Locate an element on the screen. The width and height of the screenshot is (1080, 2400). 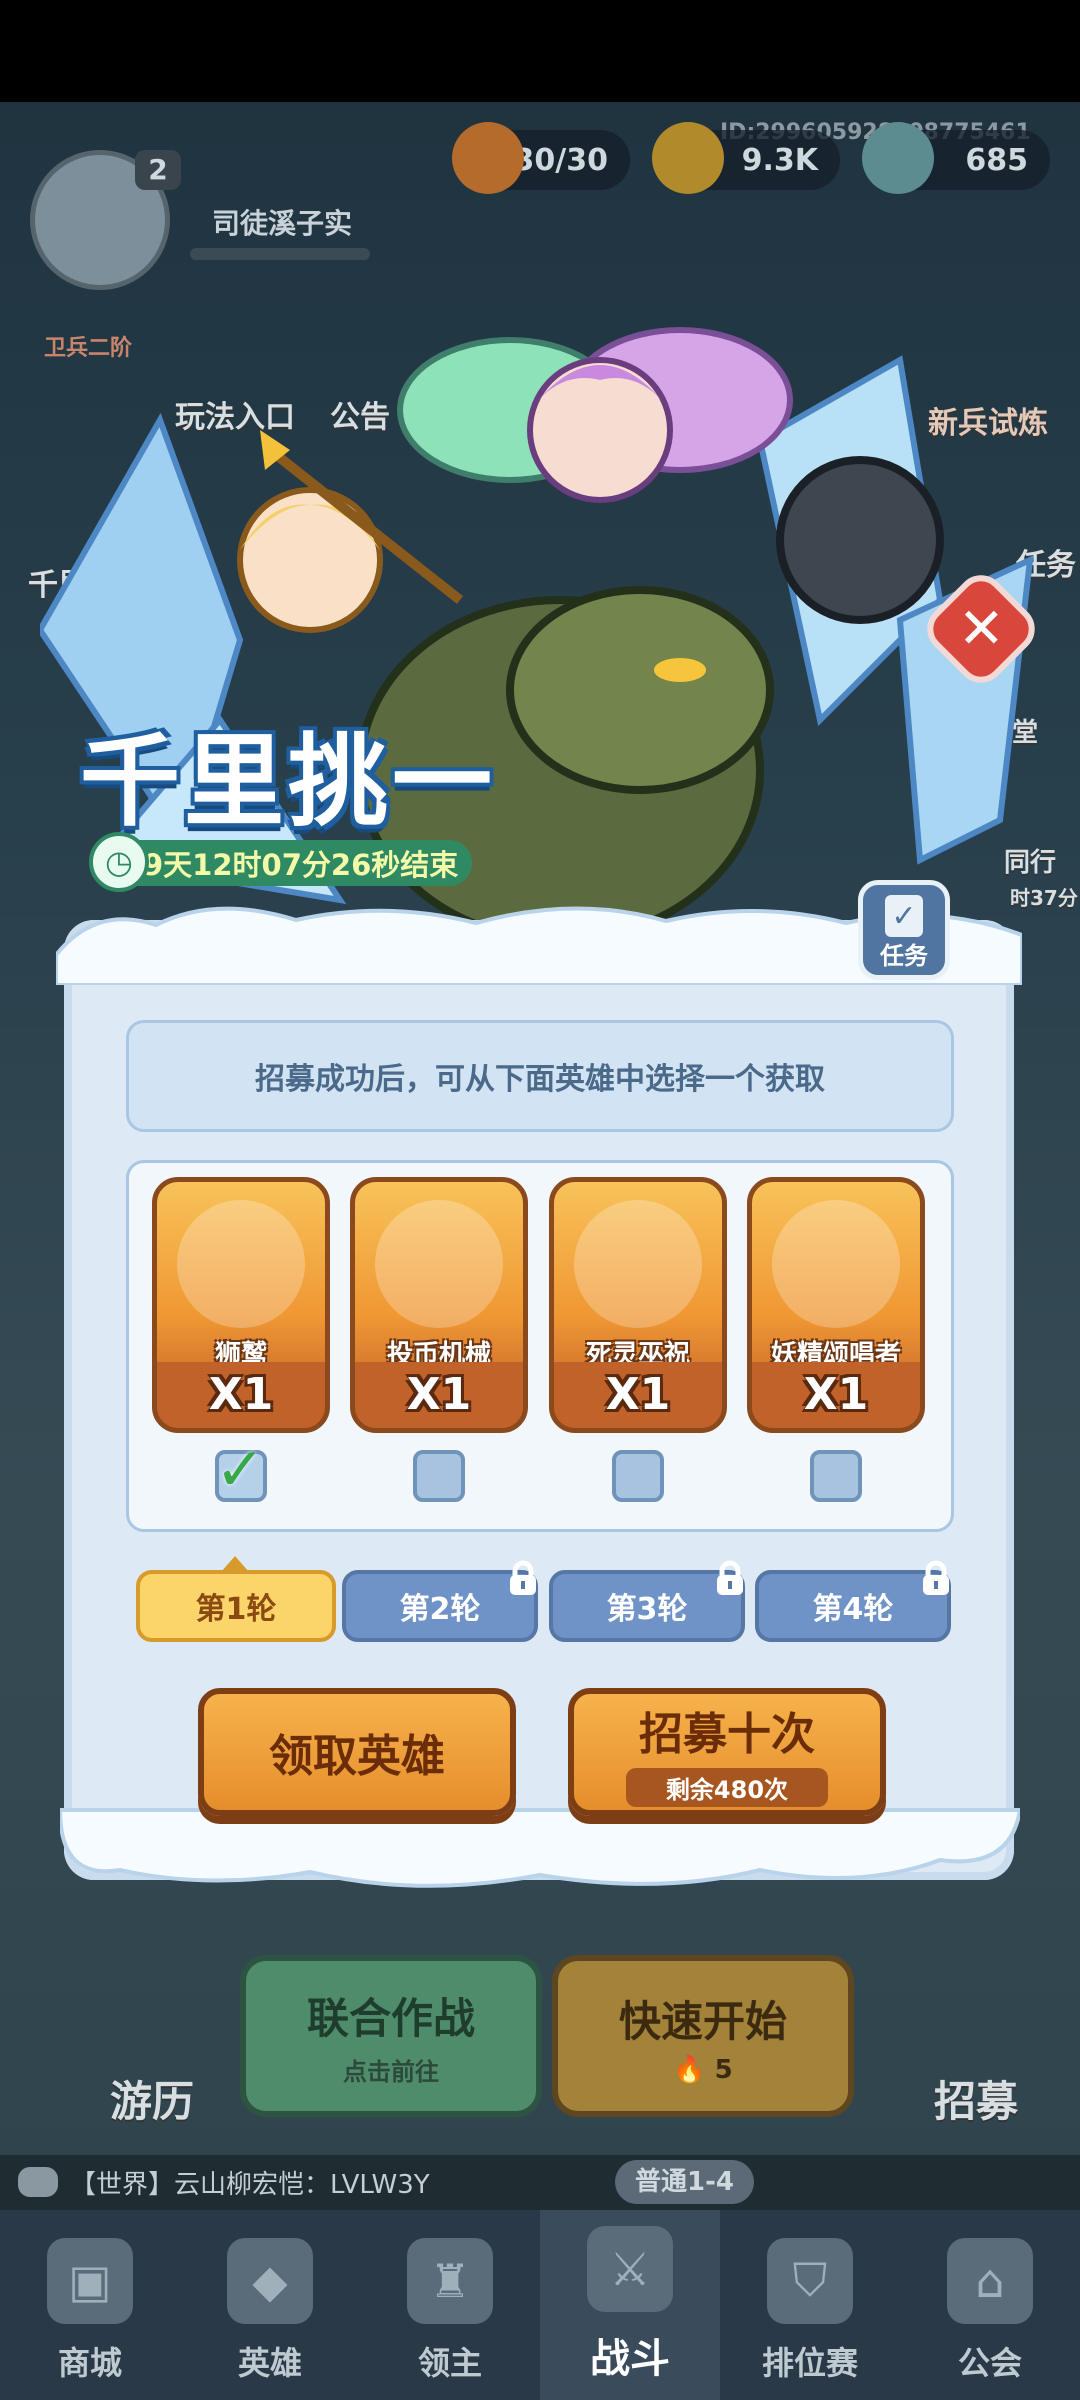
event-title: 千里挑一 is located at coordinates (288, 781).